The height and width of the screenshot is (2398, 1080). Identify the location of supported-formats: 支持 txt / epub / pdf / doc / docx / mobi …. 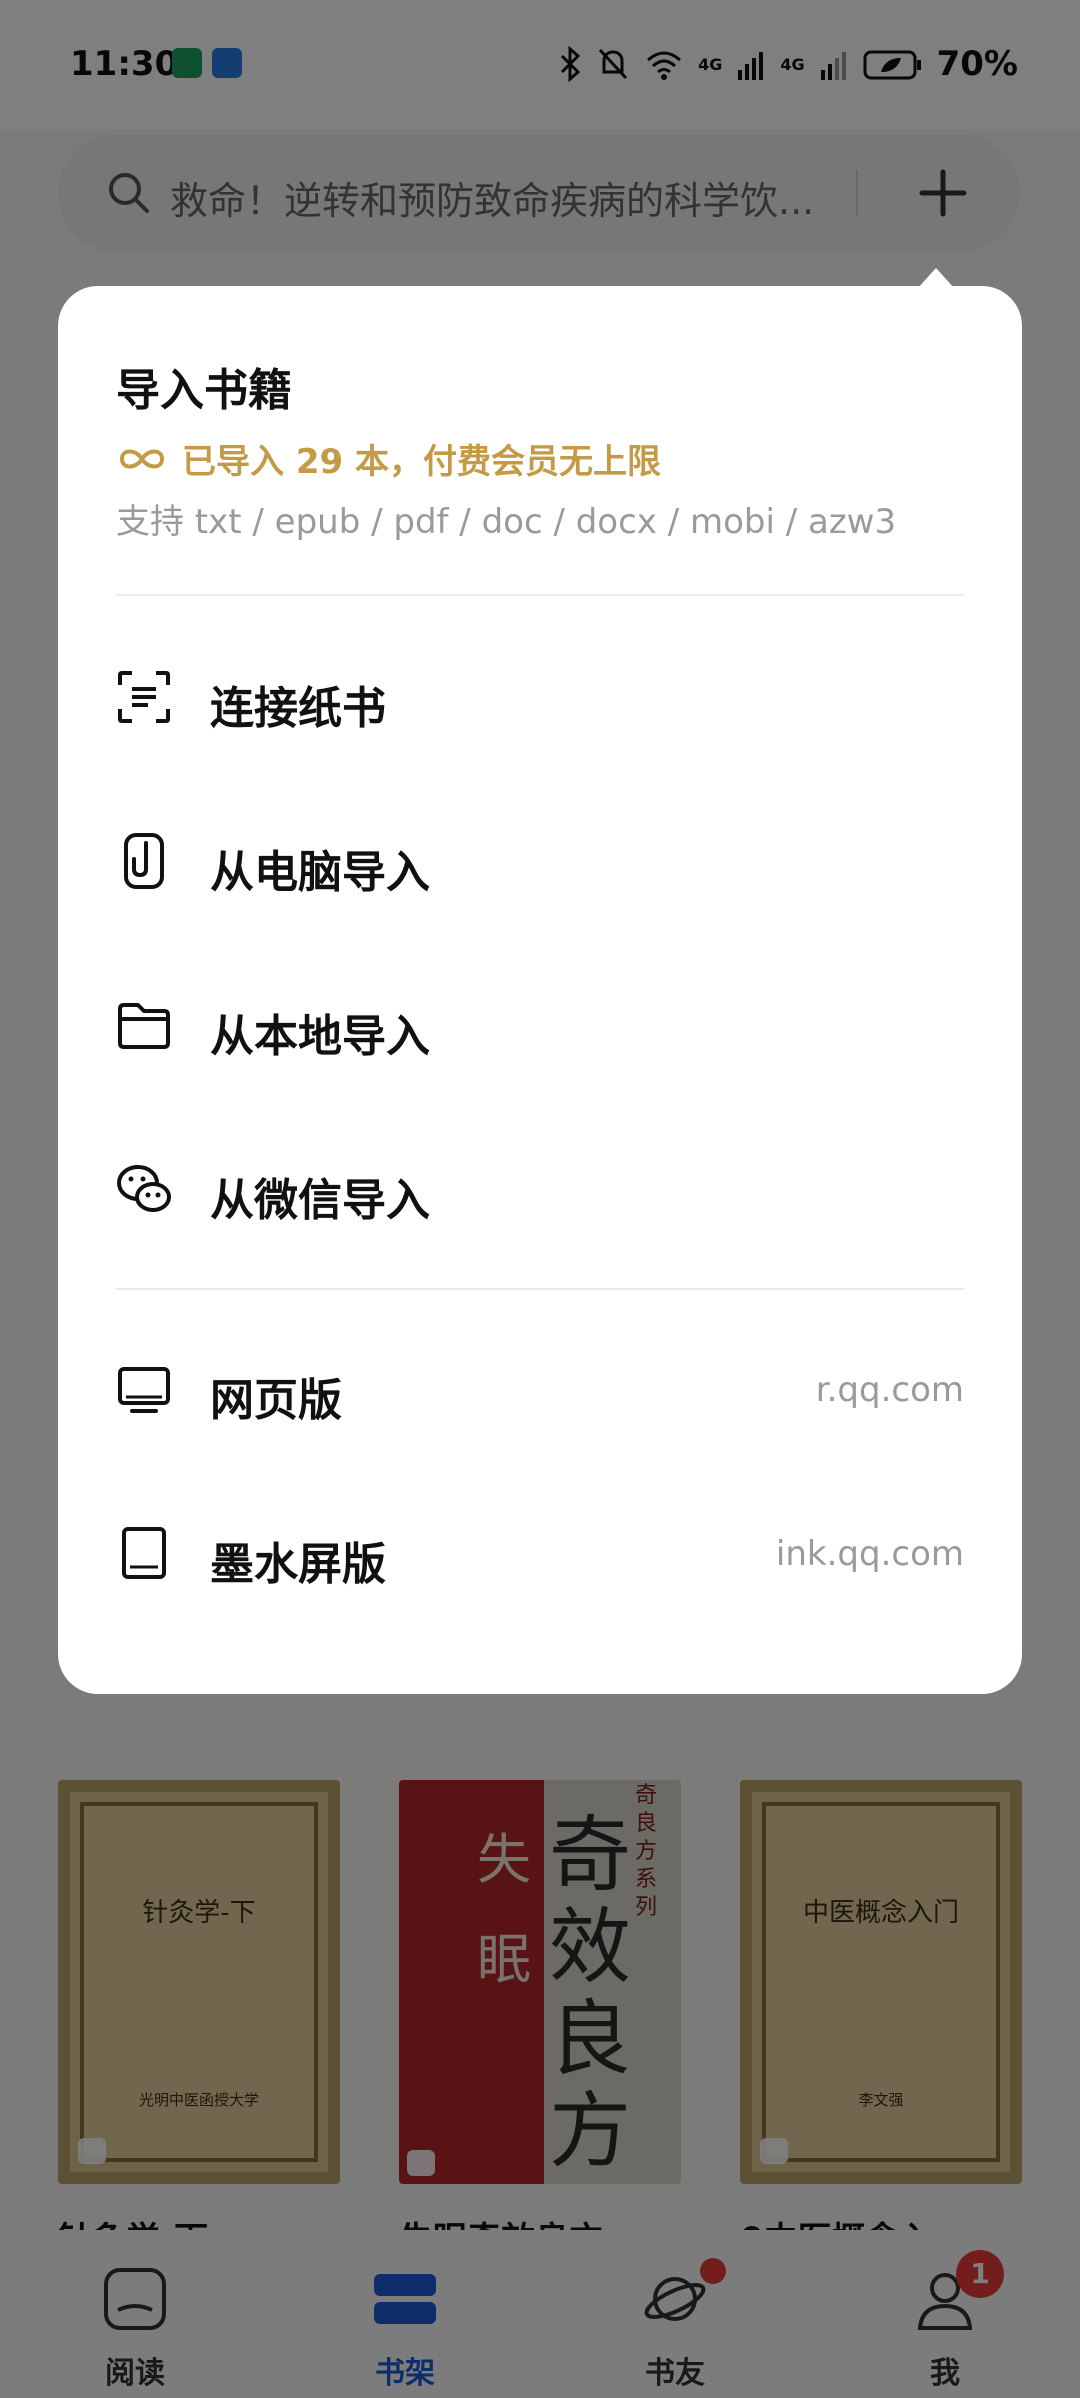
(506, 522).